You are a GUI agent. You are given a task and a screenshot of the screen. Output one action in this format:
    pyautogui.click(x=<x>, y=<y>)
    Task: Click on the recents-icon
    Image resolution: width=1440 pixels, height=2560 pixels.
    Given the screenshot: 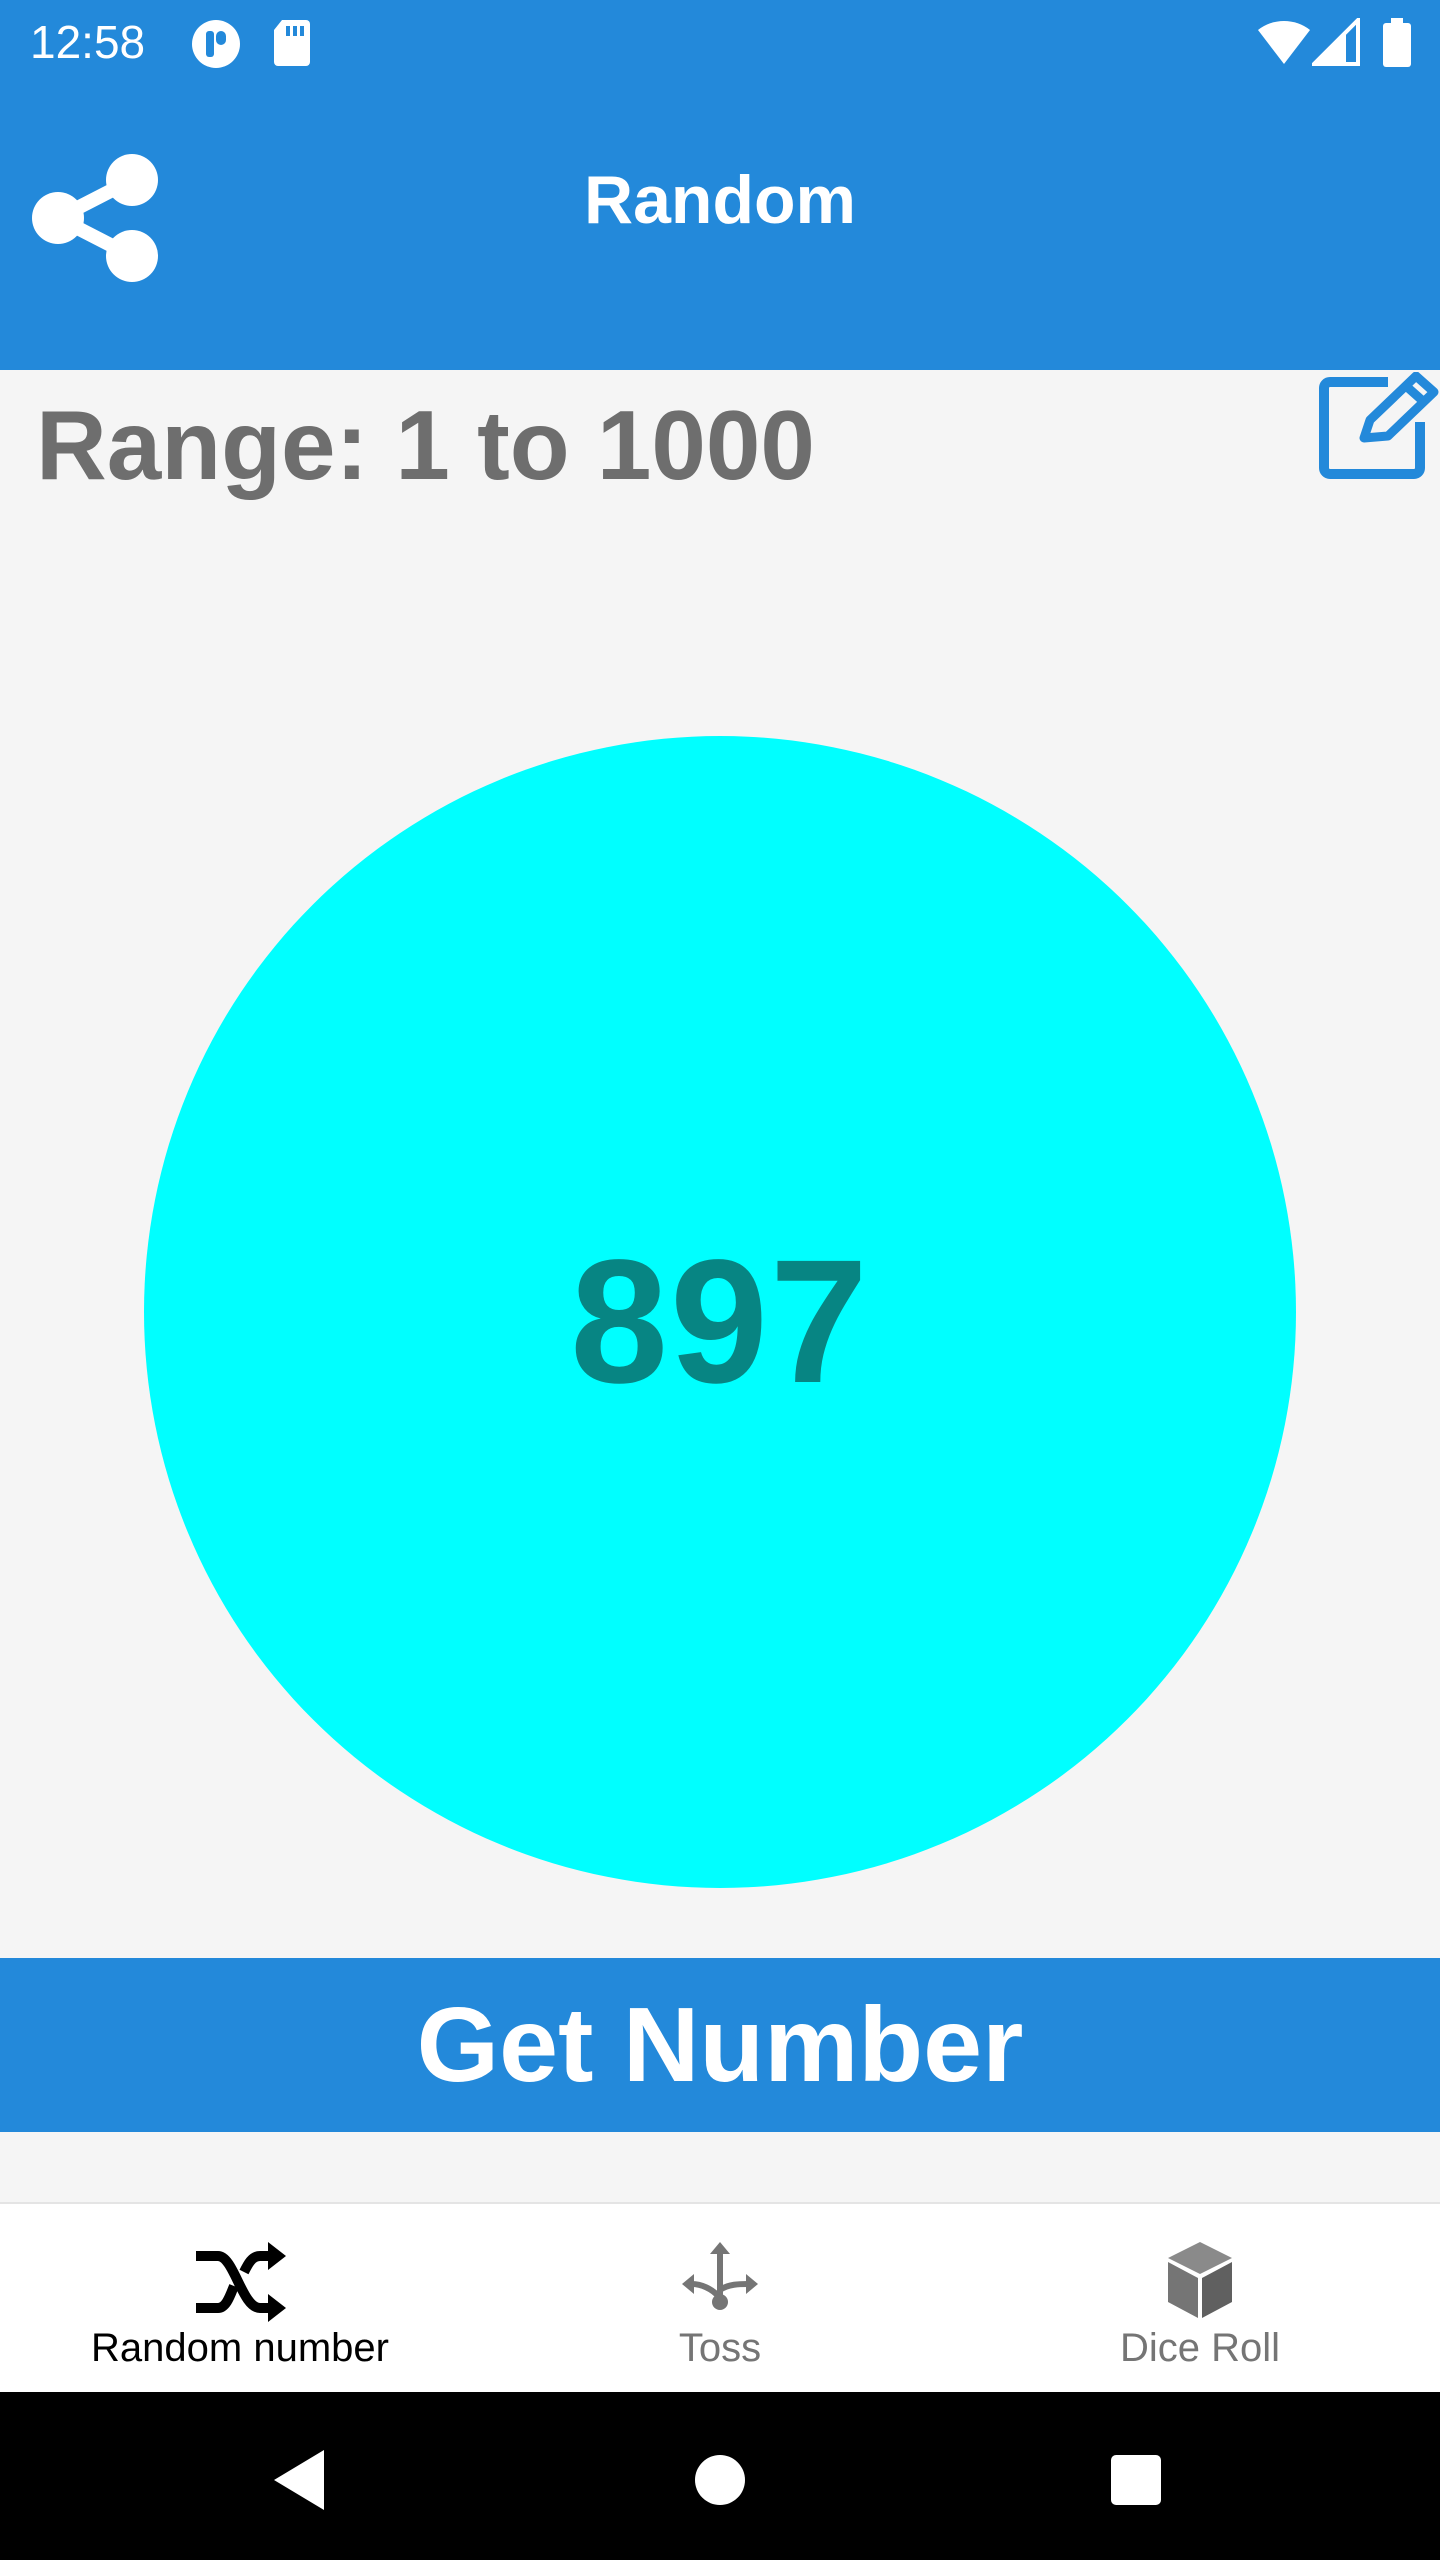 What is the action you would take?
    pyautogui.click(x=1136, y=2480)
    